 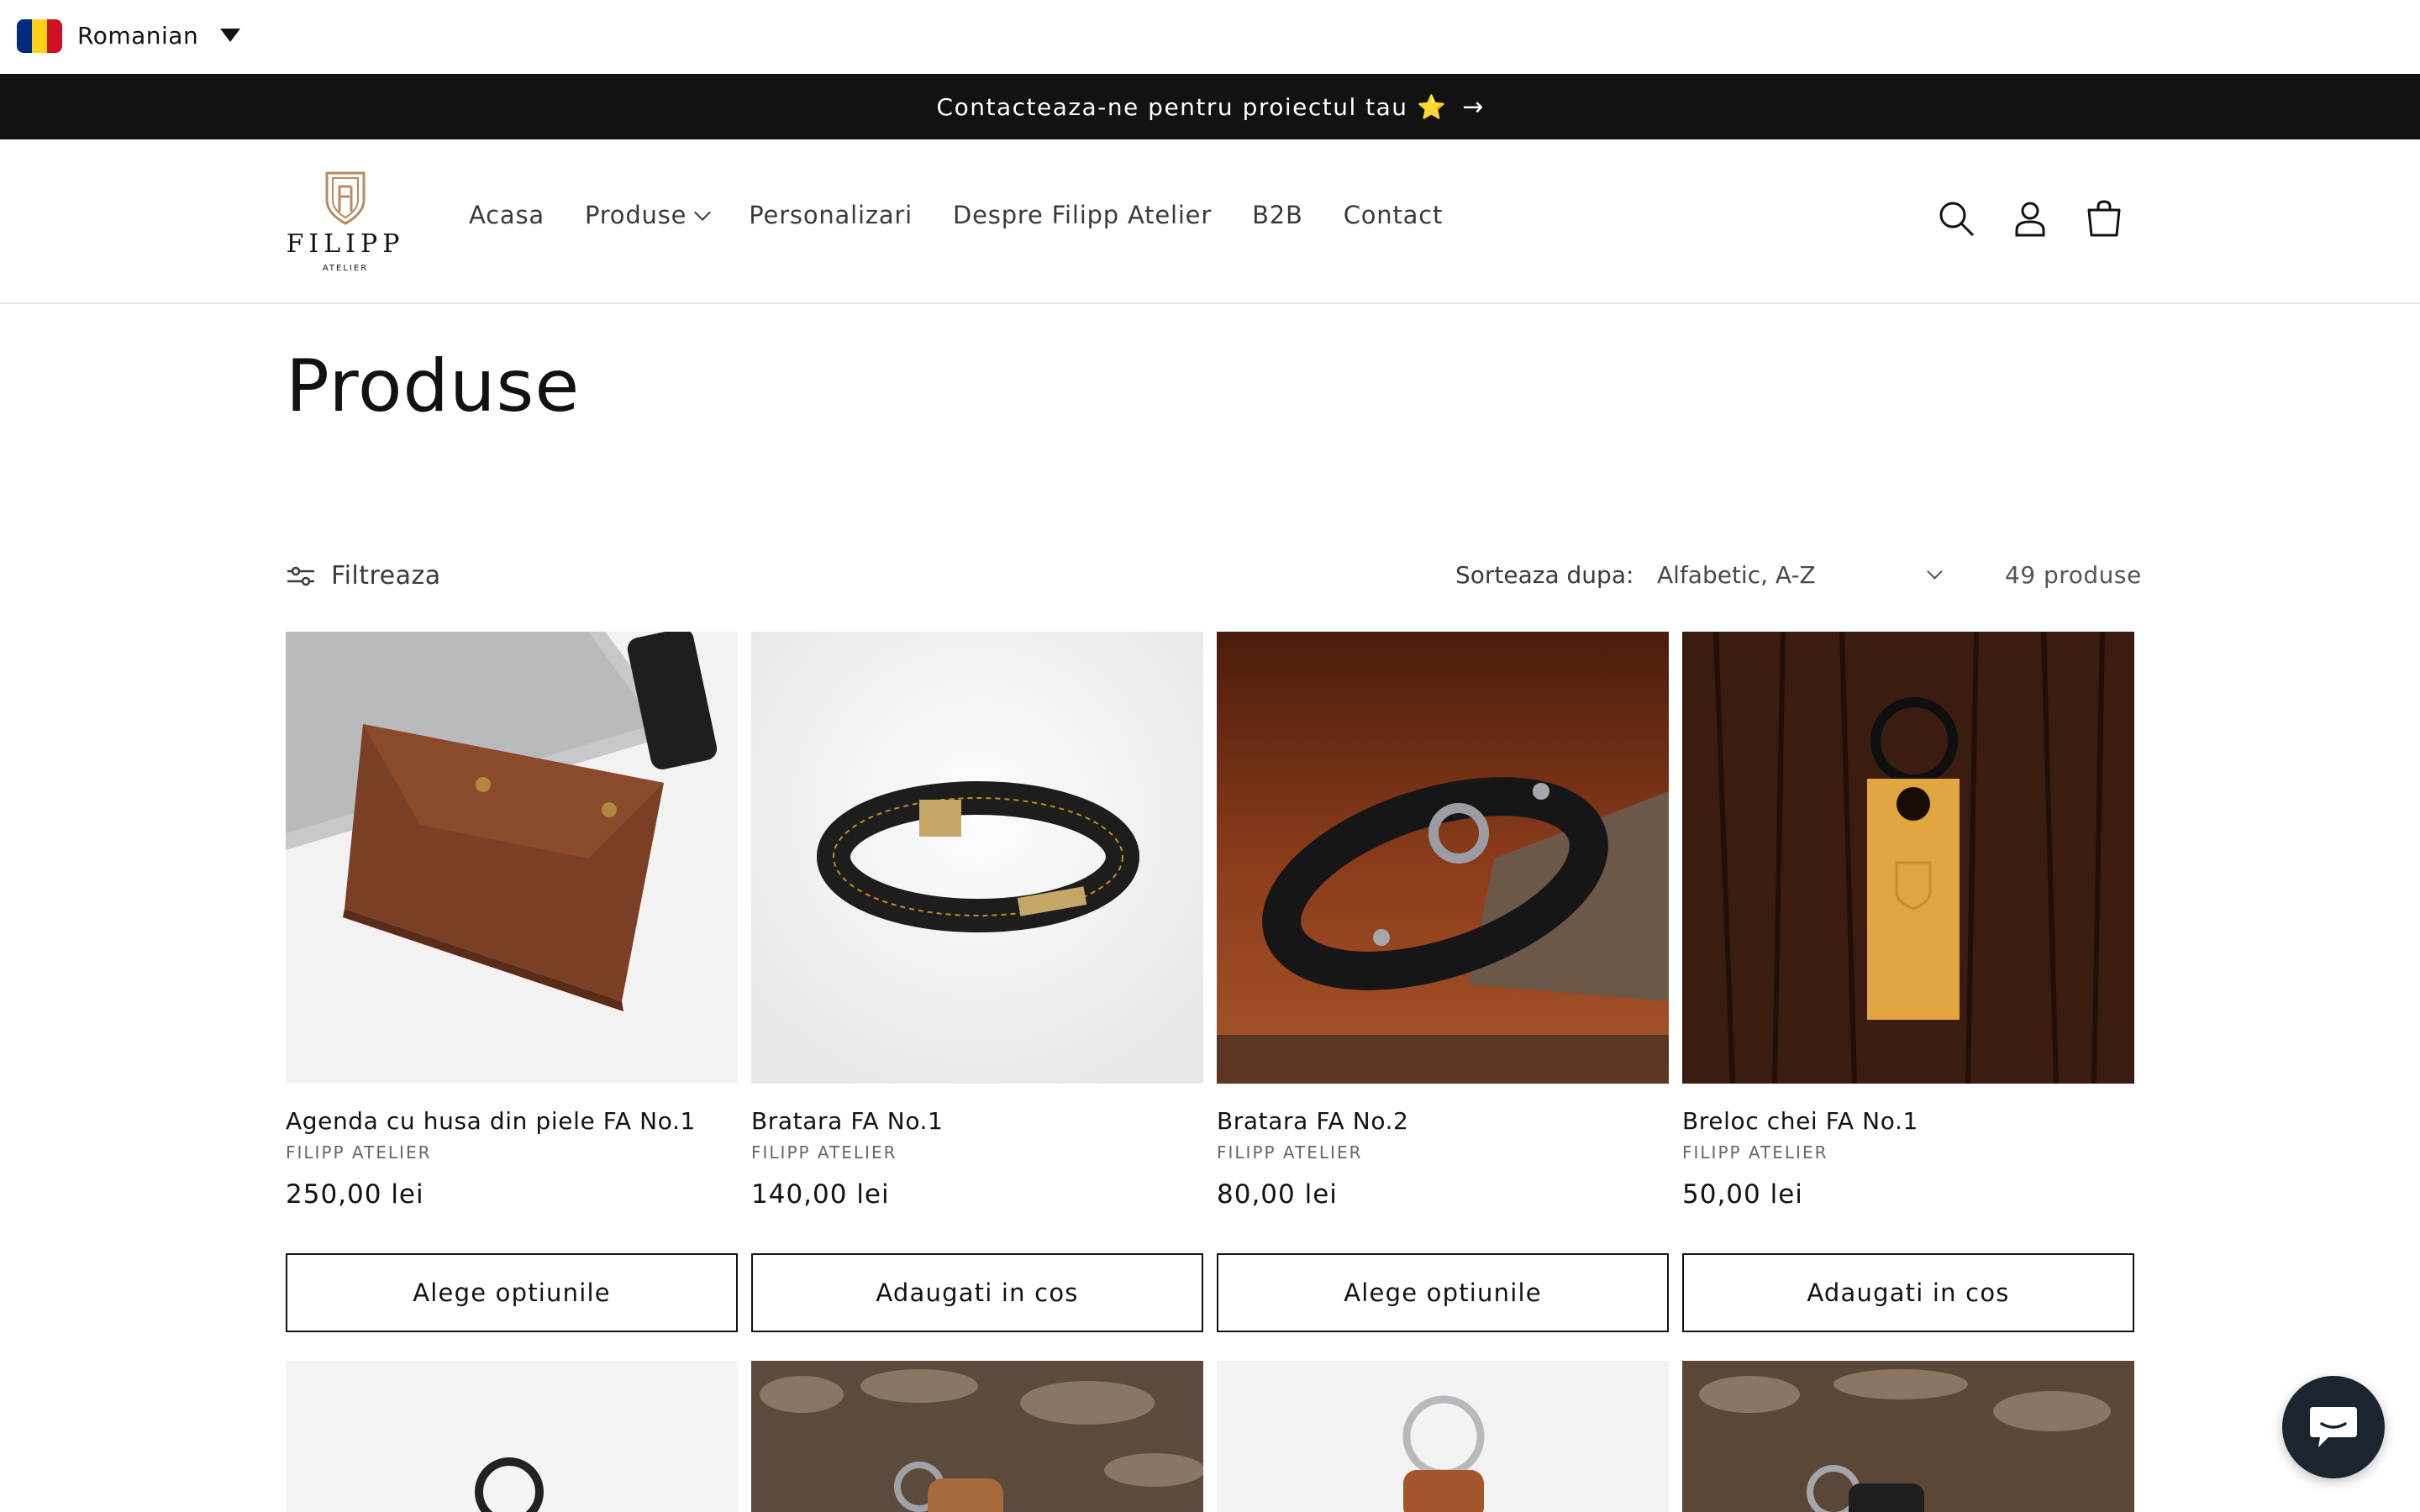 I want to click on product-price: 80,00 lei, so click(x=1277, y=1194).